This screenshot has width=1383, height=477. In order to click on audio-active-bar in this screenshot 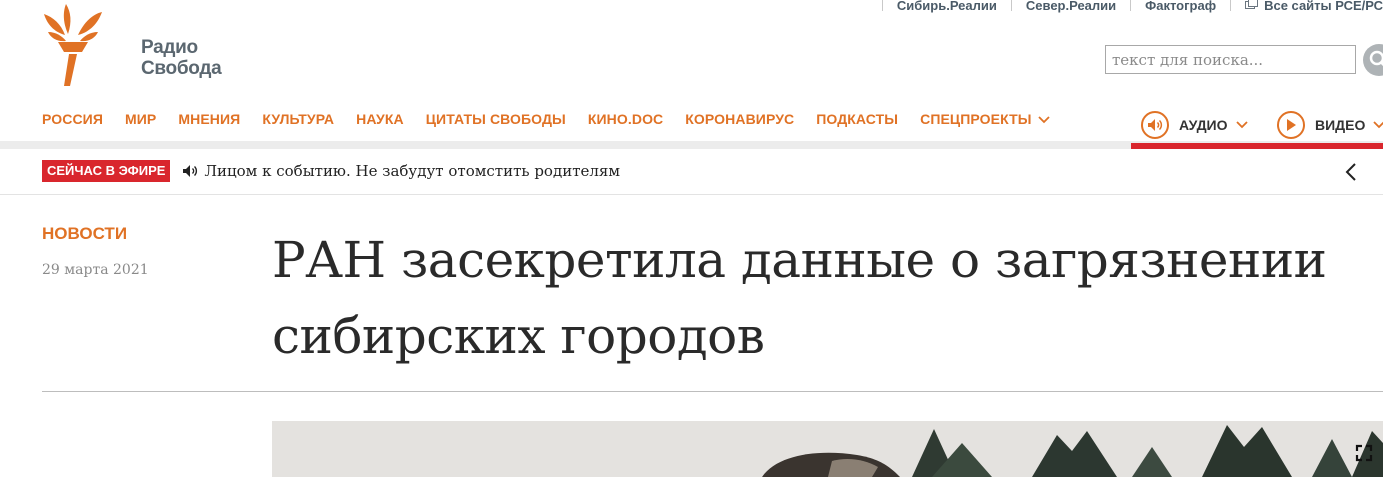, I will do `click(1201, 146)`.